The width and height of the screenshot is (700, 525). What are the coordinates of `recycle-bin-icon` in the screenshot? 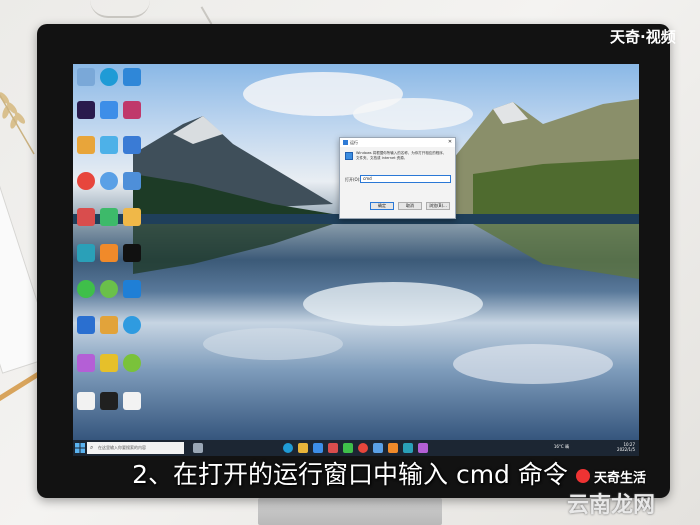 It's located at (86, 77).